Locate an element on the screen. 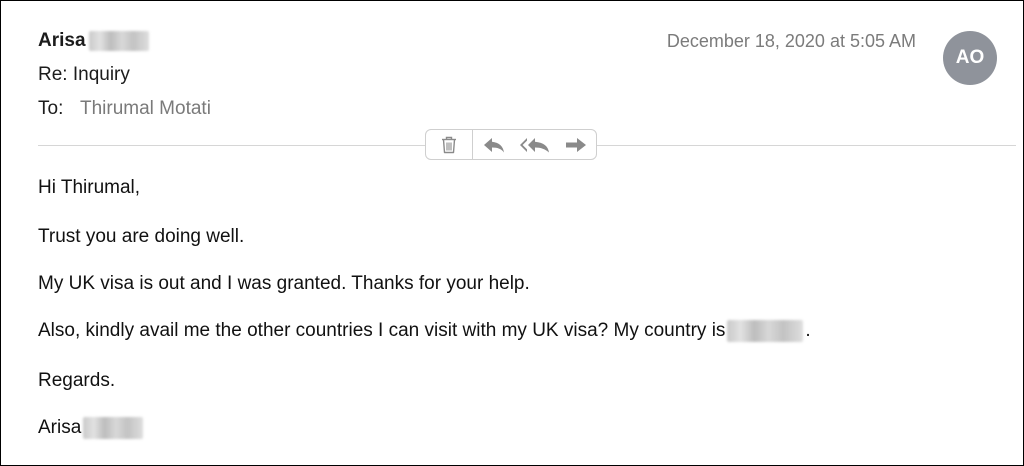  sender-avatar: AO is located at coordinates (970, 58).